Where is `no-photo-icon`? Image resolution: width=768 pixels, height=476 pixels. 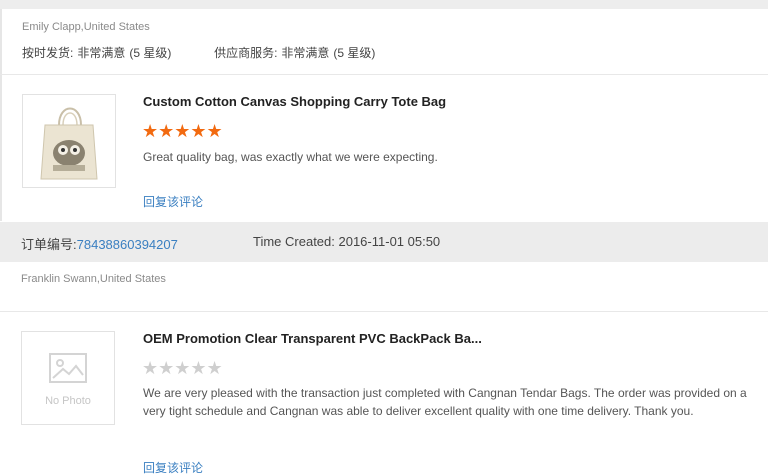 no-photo-icon is located at coordinates (68, 368).